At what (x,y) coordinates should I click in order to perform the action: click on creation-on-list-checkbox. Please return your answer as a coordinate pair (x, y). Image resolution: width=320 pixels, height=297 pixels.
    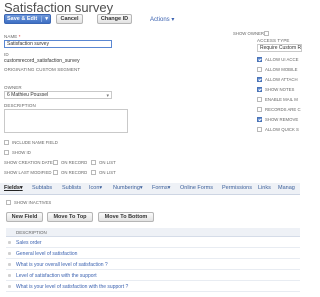
    Looking at the image, I should click on (93, 162).